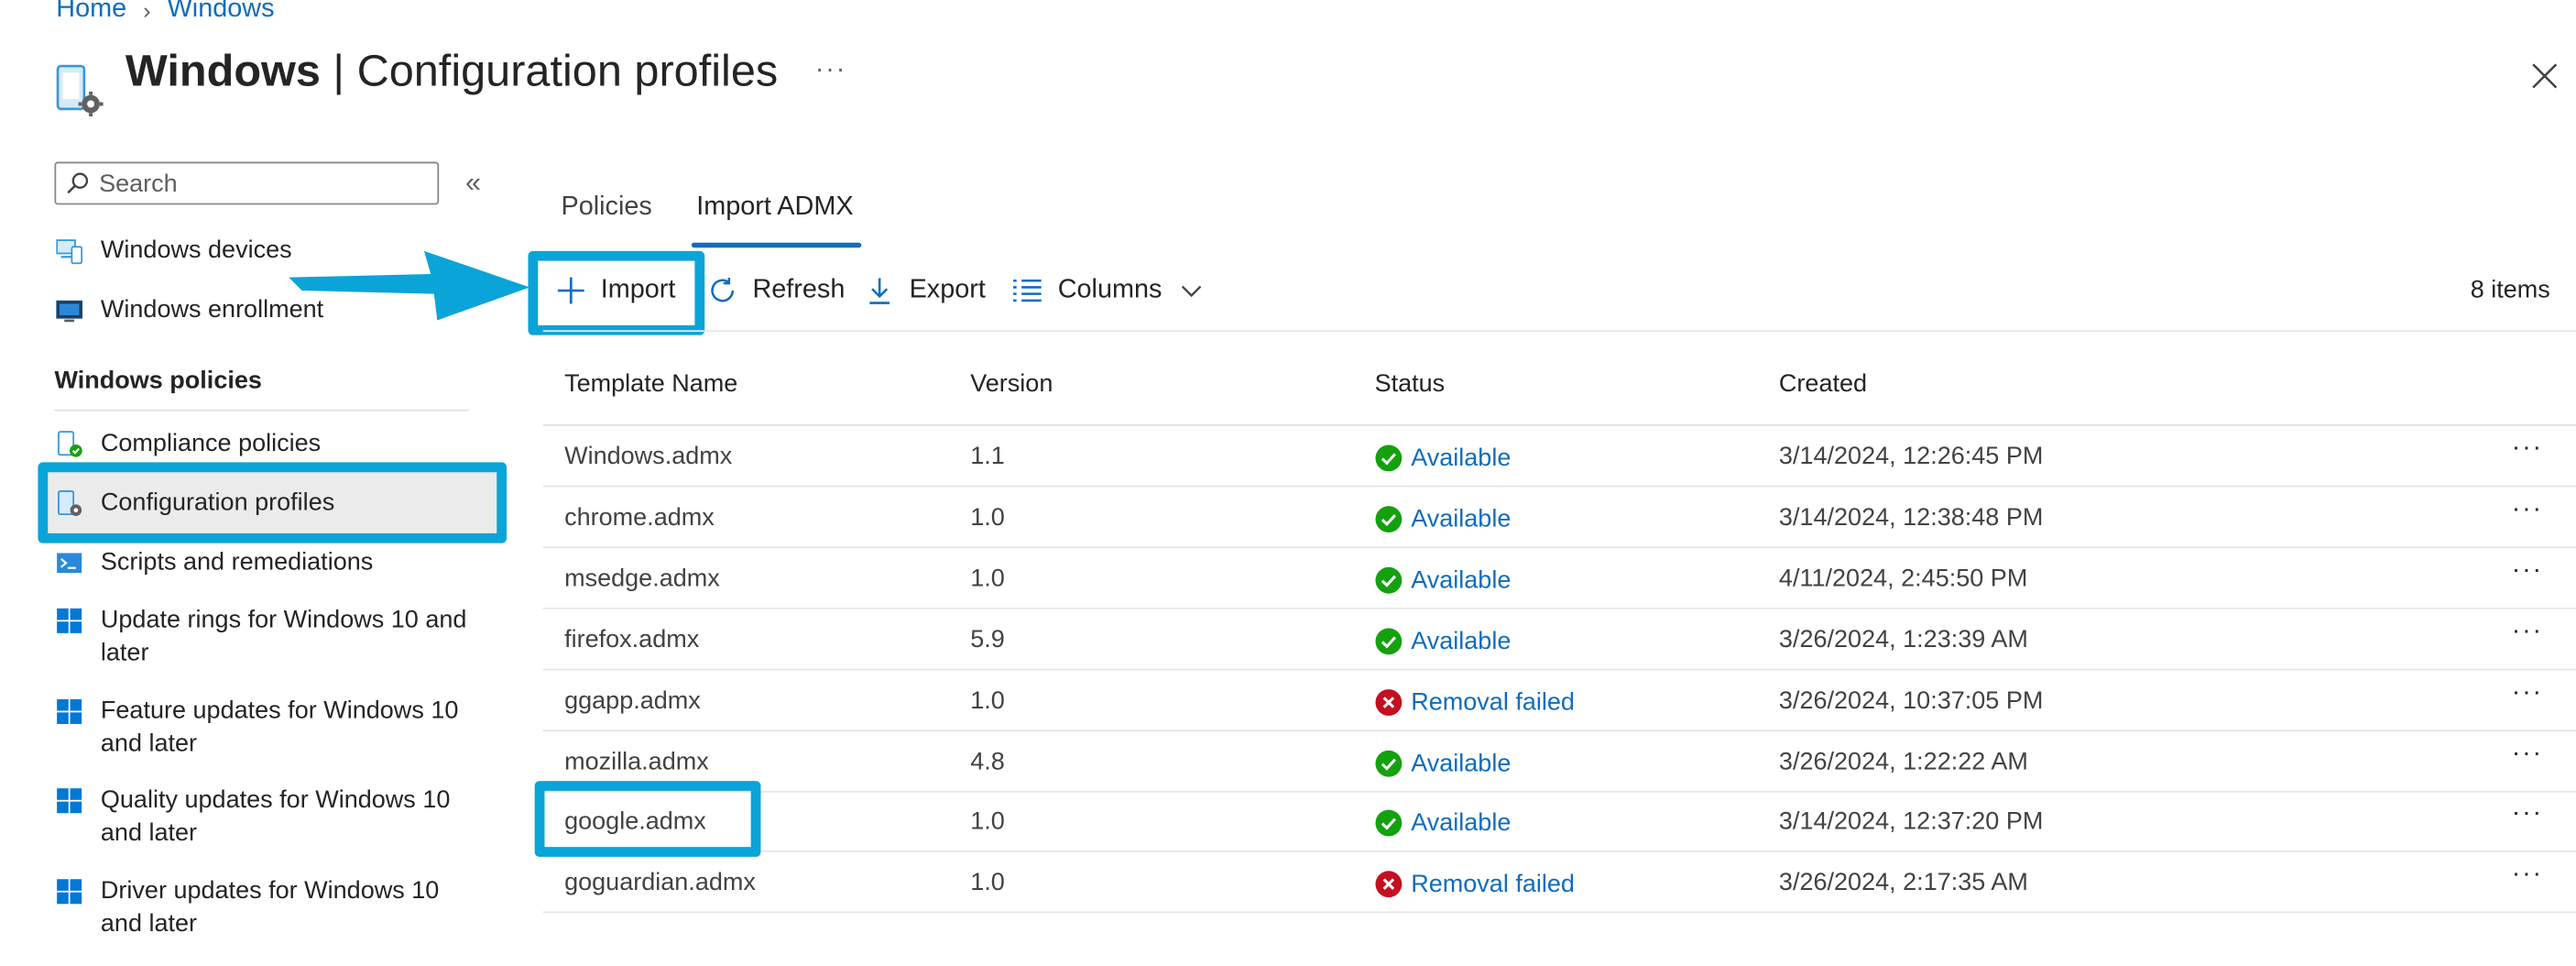 This screenshot has height=966, width=2576. Describe the element at coordinates (948, 289) in the screenshot. I see `export-label: Export` at that location.